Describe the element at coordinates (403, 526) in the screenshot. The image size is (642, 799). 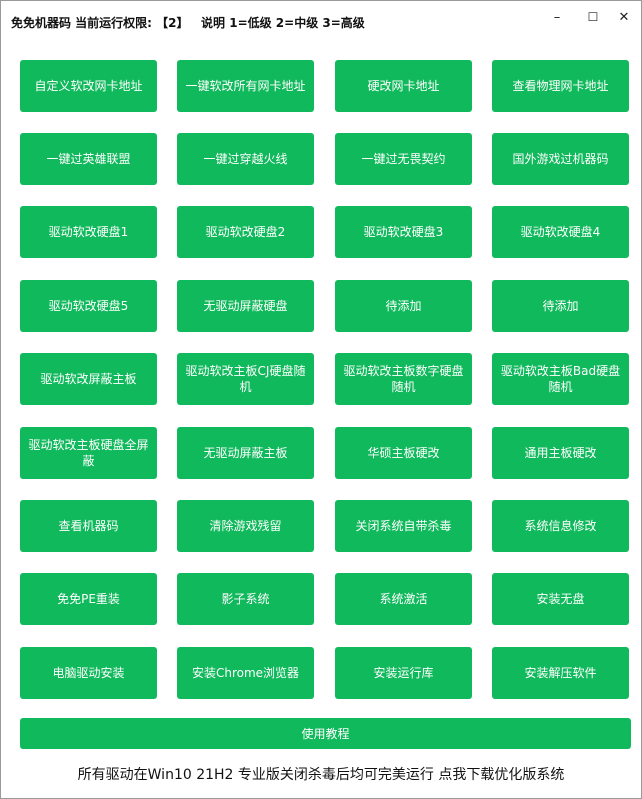
I see `action-button-27: 关闭系统自带杀毒` at that location.